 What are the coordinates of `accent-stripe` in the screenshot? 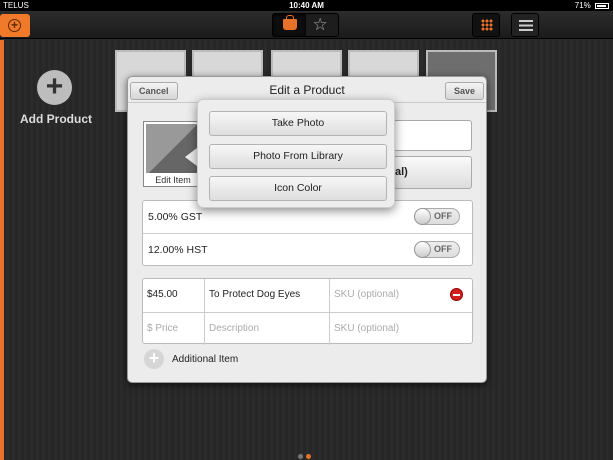 It's located at (2, 250).